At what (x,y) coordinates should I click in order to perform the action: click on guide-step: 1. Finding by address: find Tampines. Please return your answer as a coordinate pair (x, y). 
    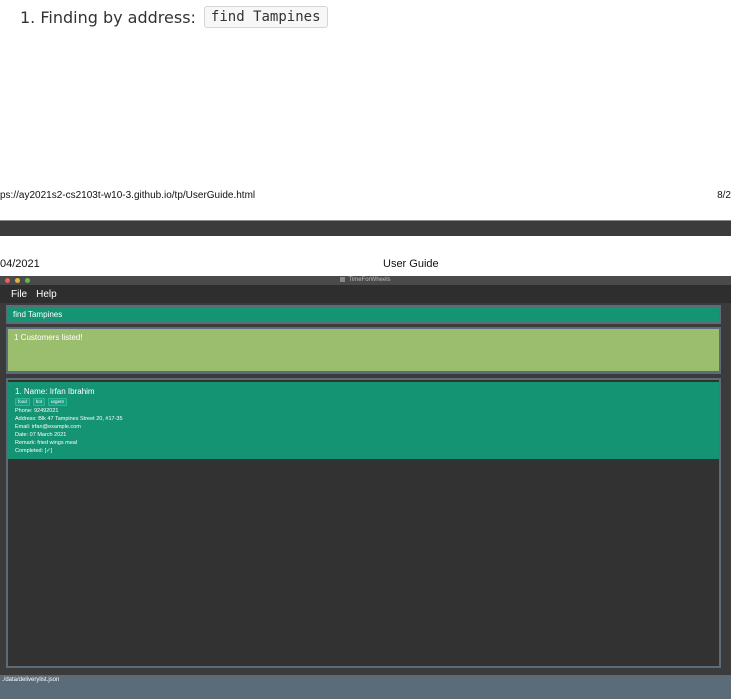
    Looking at the image, I should click on (174, 17).